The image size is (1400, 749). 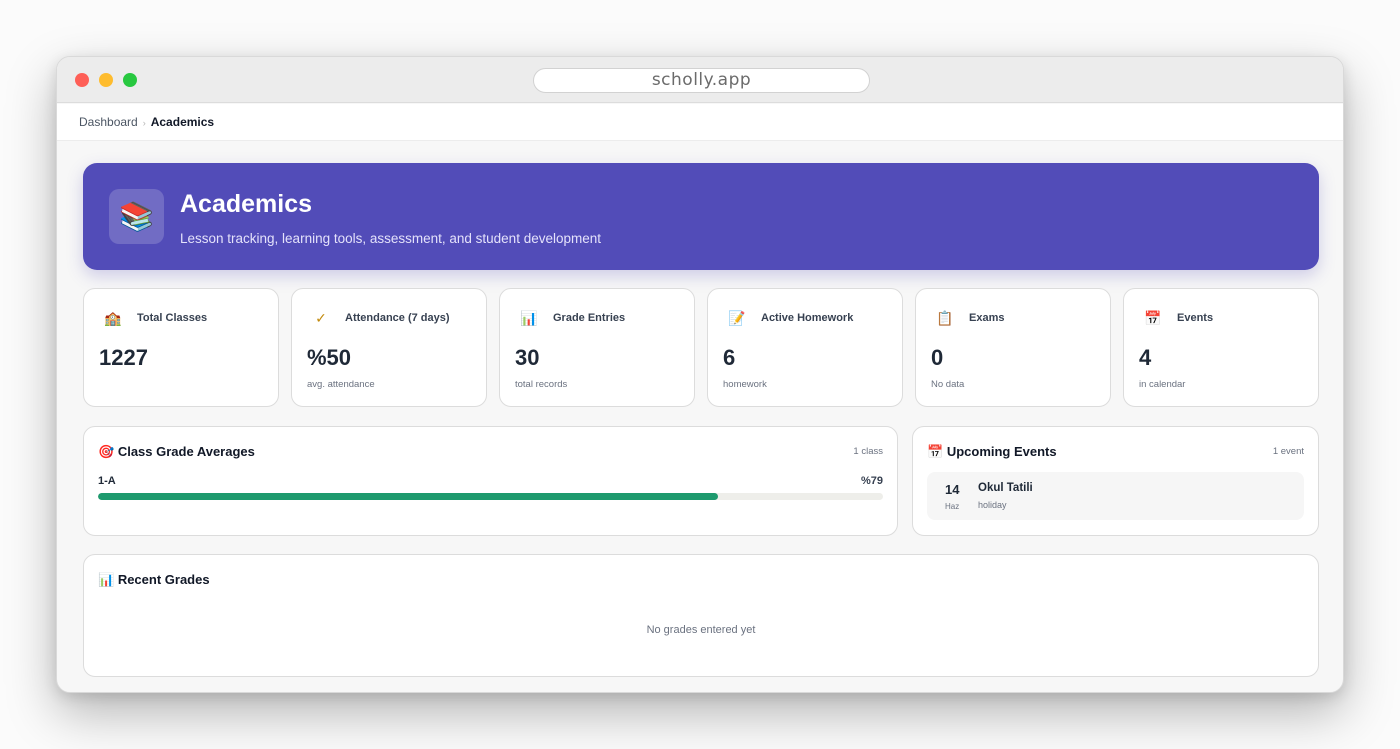 I want to click on target-icon: 🎯, so click(x=106, y=451).